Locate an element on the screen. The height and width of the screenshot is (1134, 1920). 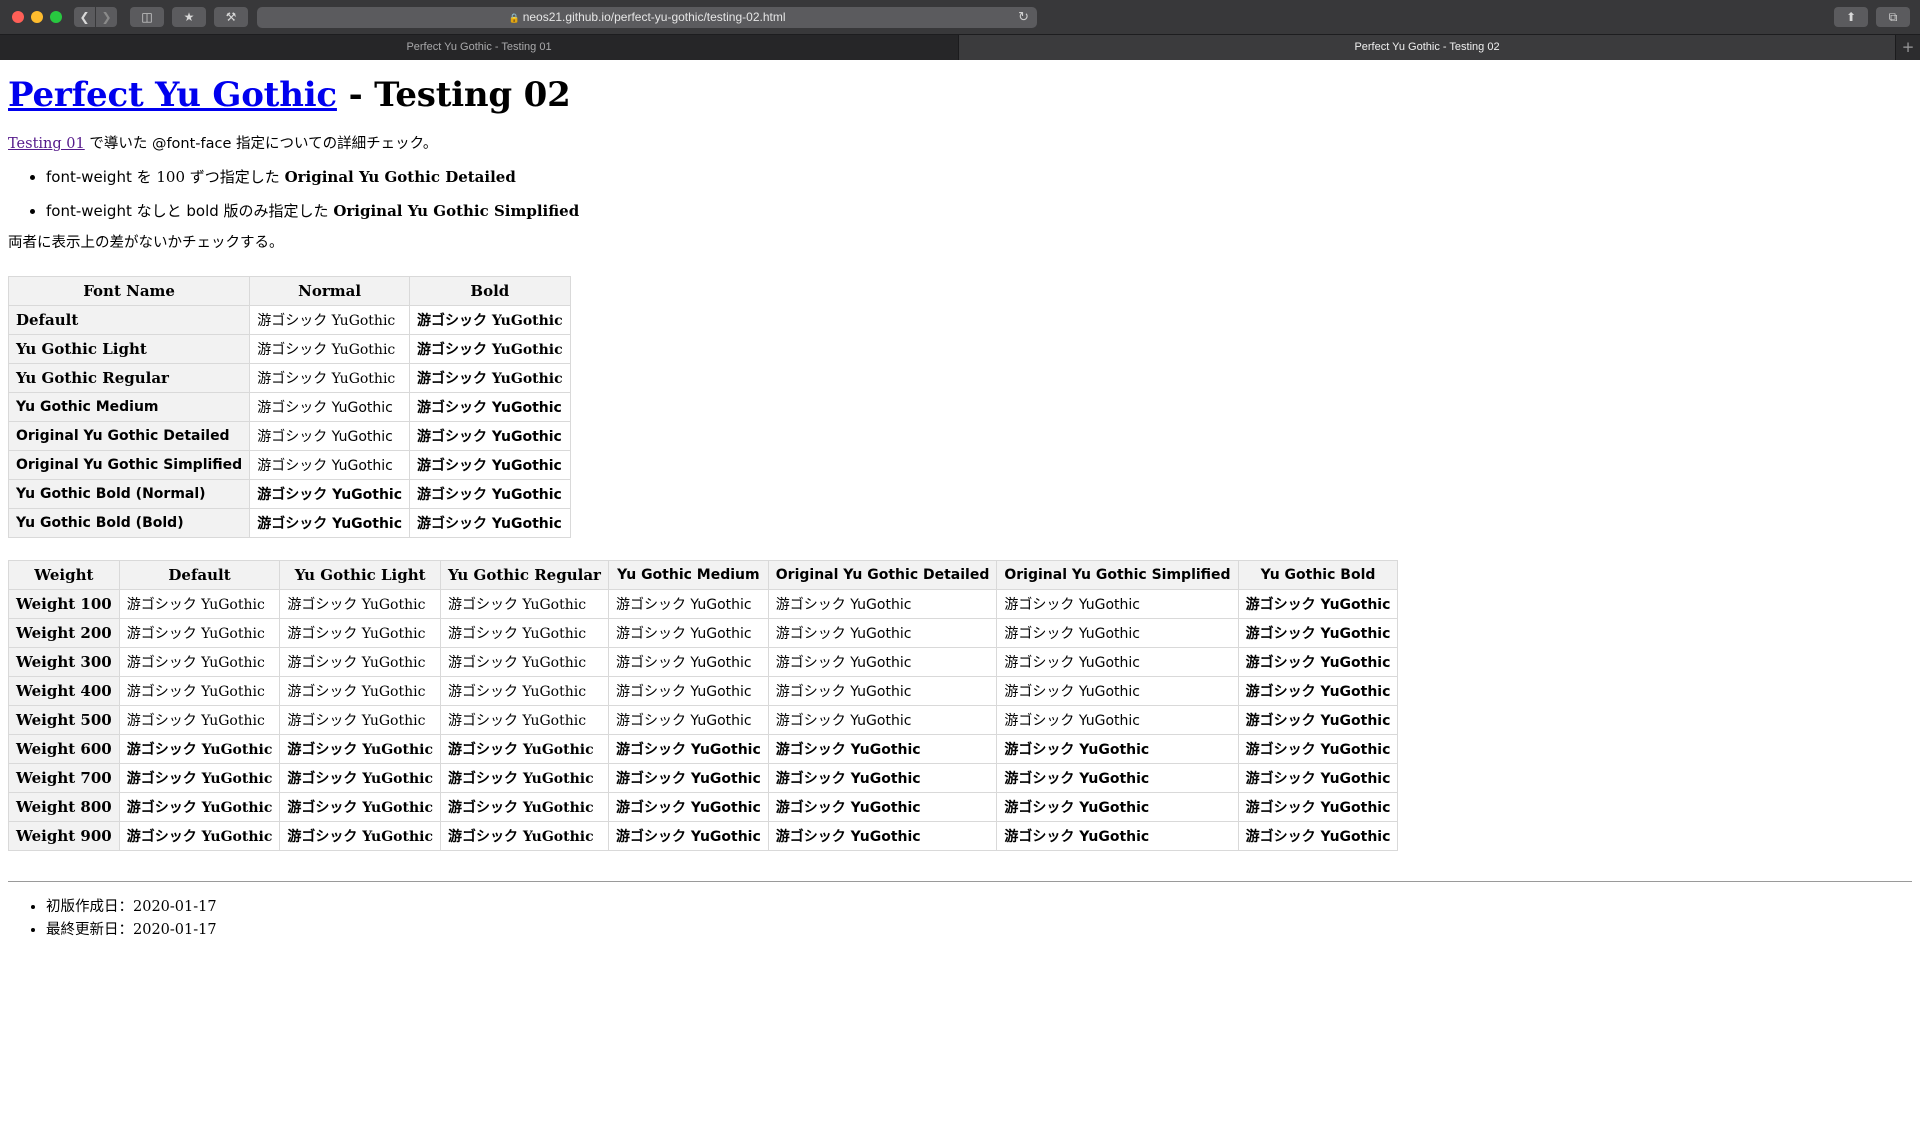
row-header: Weight 100 is located at coordinates (64, 604).